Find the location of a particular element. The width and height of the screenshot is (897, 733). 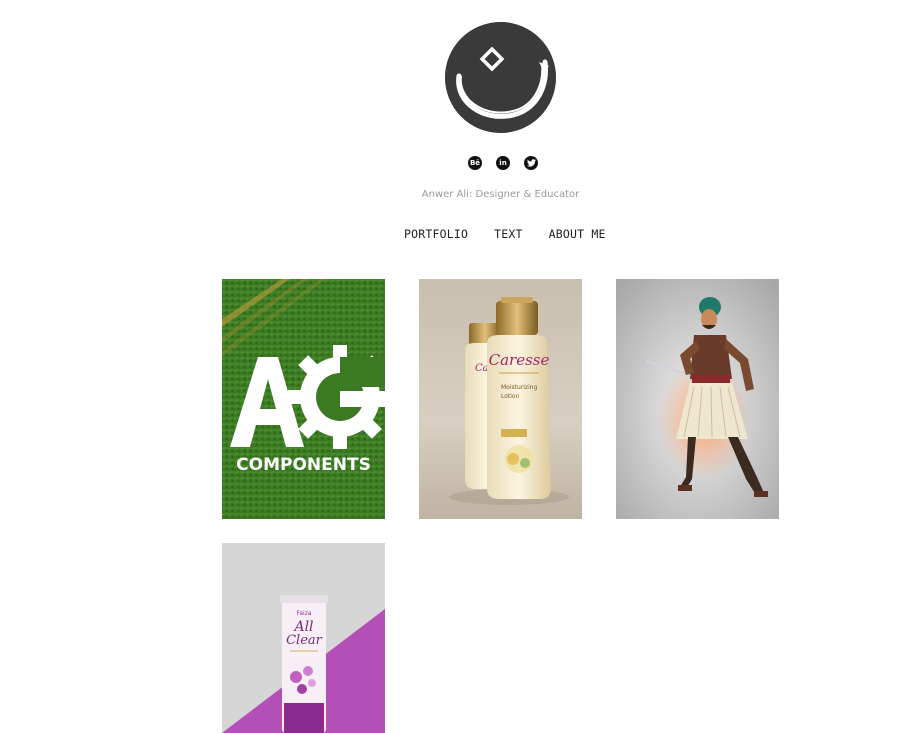

site-tagline: Anwer Ali: Designer & Educator is located at coordinates (500, 194).